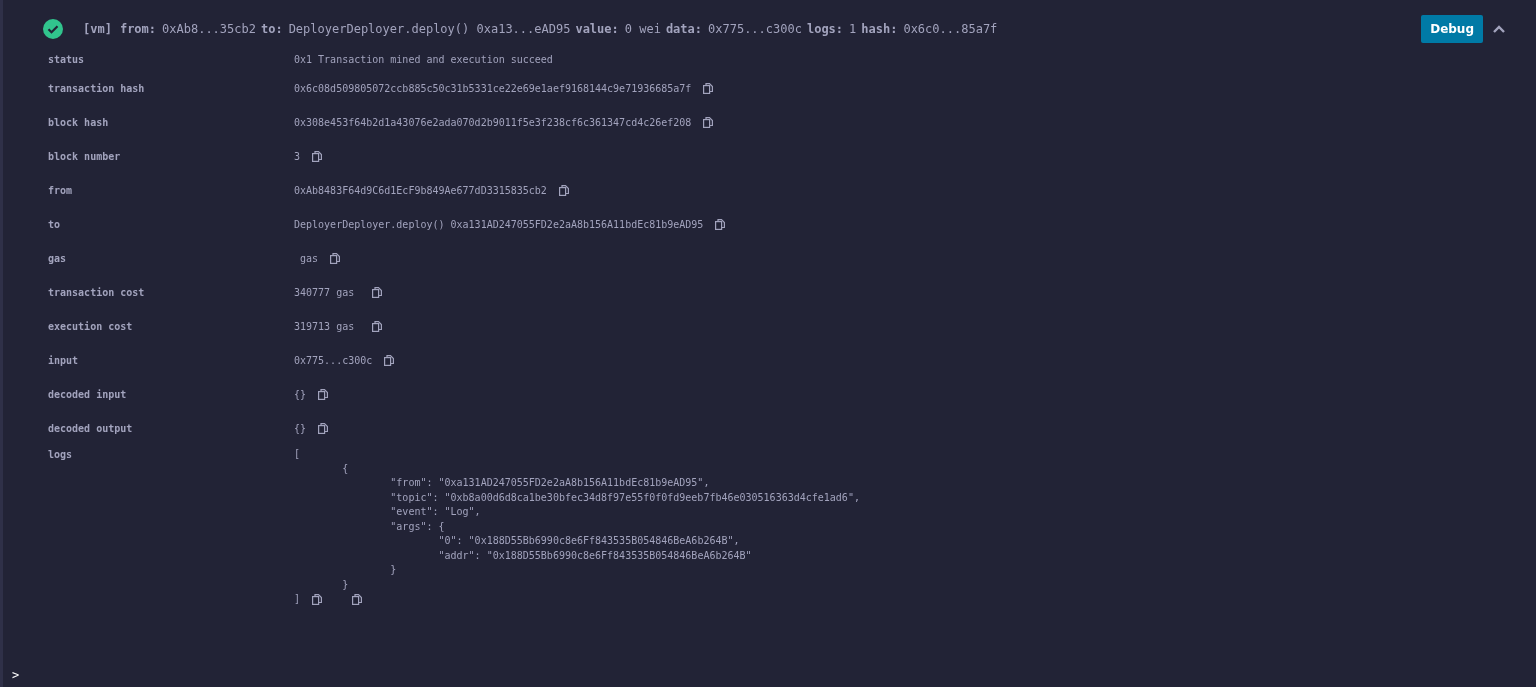  What do you see at coordinates (624, 497) in the screenshot?
I see `log-line: "topic": "0xb8a00d6d8ca1be30bfec34d8f97e55f0f0fd9eeb7fb46e030516363d4cfe1ad6",` at bounding box center [624, 497].